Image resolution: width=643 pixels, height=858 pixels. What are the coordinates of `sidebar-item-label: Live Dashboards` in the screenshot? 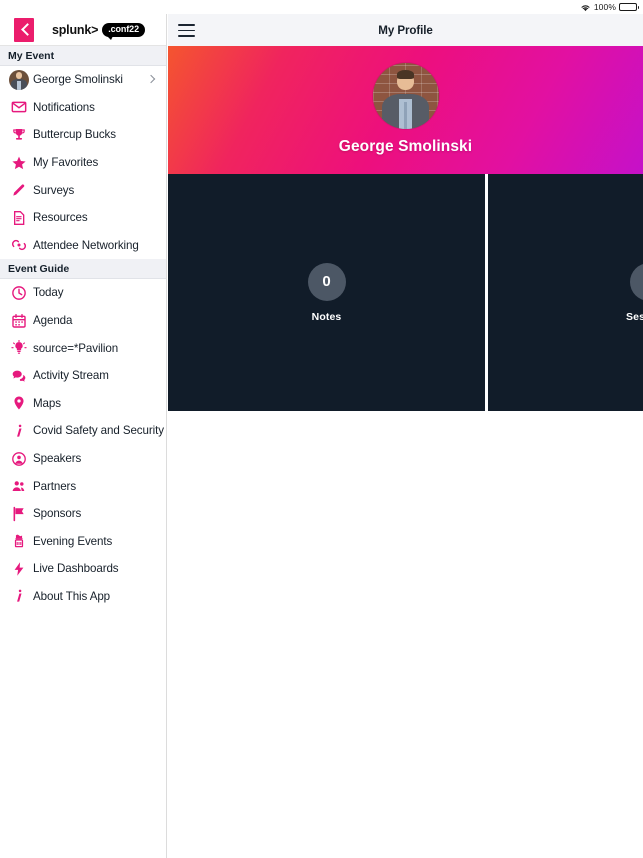 It's located at (76, 569).